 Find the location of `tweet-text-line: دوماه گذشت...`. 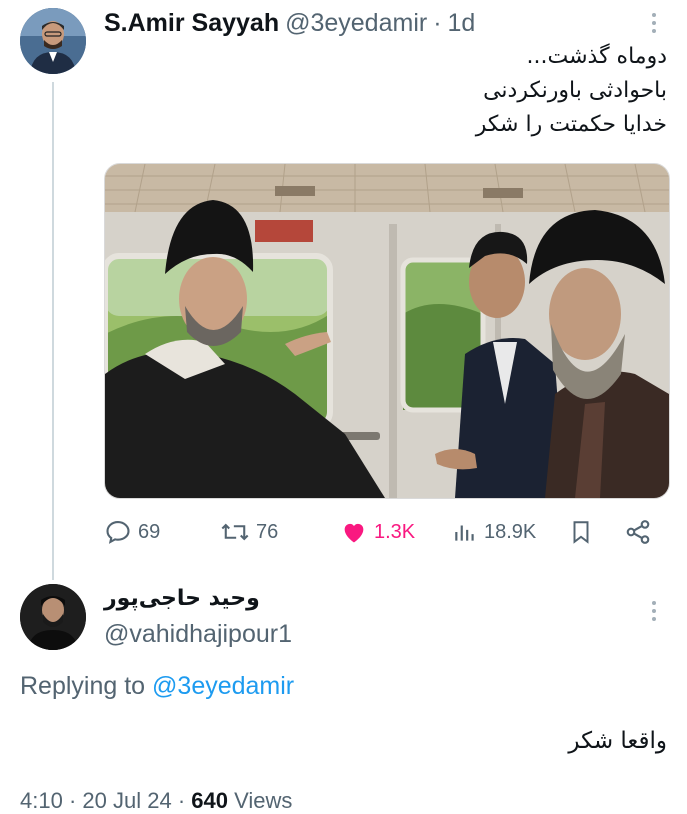

tweet-text-line: دوماه گذشت... is located at coordinates (596, 56).